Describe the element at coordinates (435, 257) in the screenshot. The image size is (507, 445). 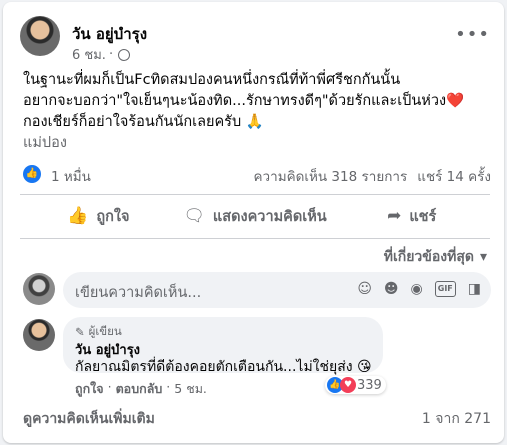
I see `comment-sort-dropdown: ที่เกี่ยวข้องที่สุด ▾` at that location.